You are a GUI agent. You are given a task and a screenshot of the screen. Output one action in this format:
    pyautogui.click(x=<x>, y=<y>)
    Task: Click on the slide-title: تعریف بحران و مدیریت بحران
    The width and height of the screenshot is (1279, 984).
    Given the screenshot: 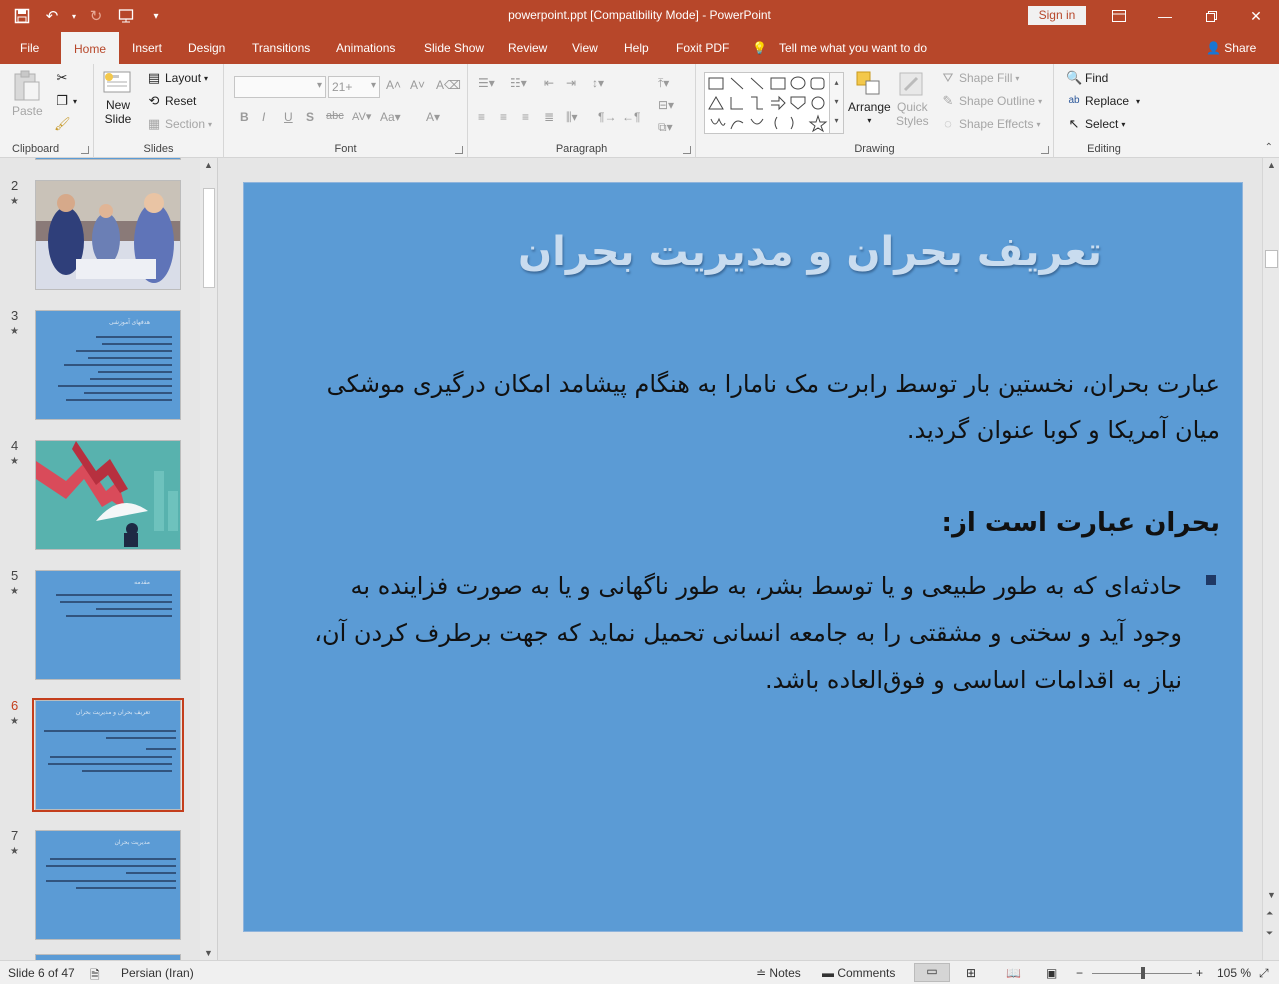 What is the action you would take?
    pyautogui.click(x=673, y=252)
    